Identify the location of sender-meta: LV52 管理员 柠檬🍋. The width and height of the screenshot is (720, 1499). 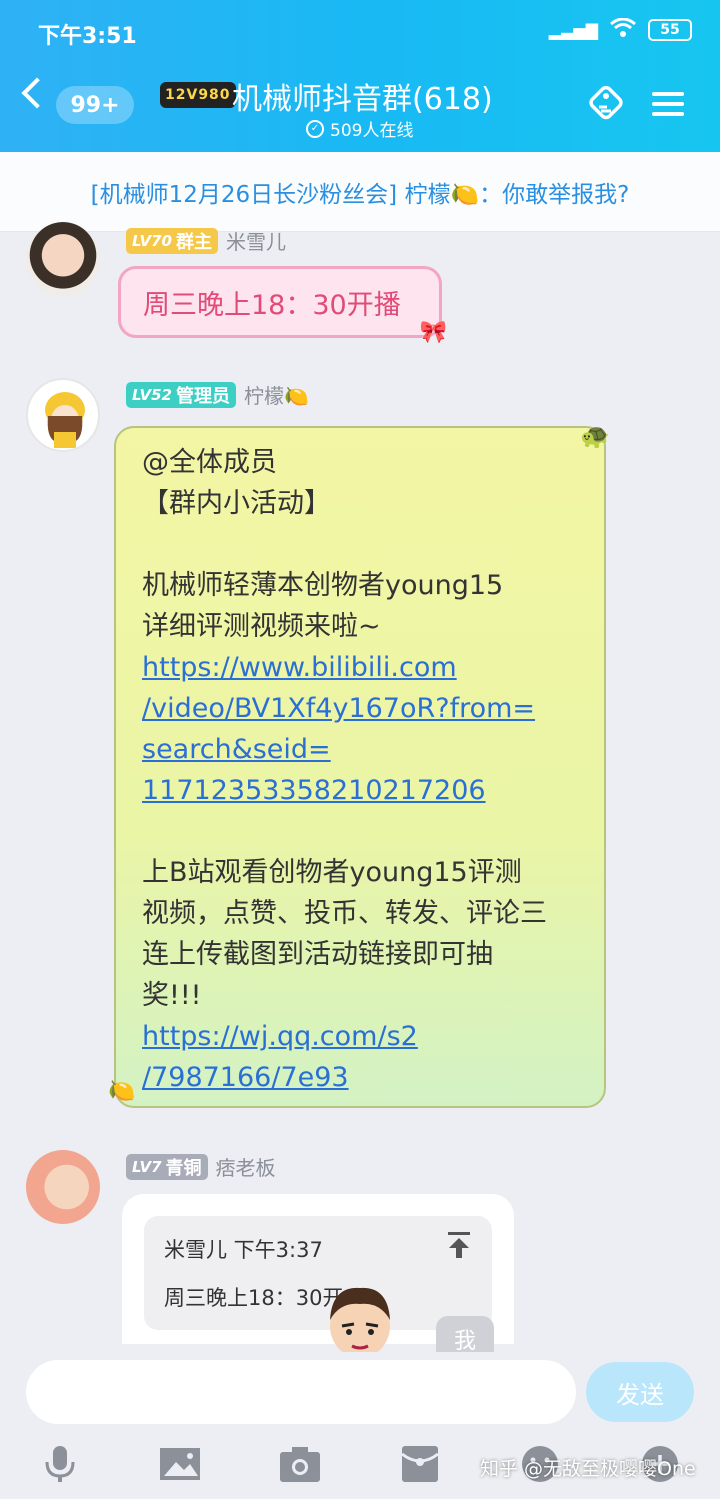
(217, 394).